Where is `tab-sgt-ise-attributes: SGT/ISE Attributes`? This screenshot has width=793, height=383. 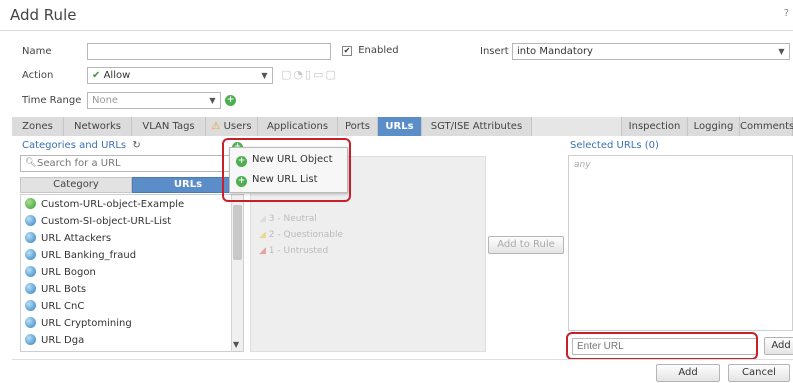 tab-sgt-ise-attributes: SGT/ISE Attributes is located at coordinates (477, 126).